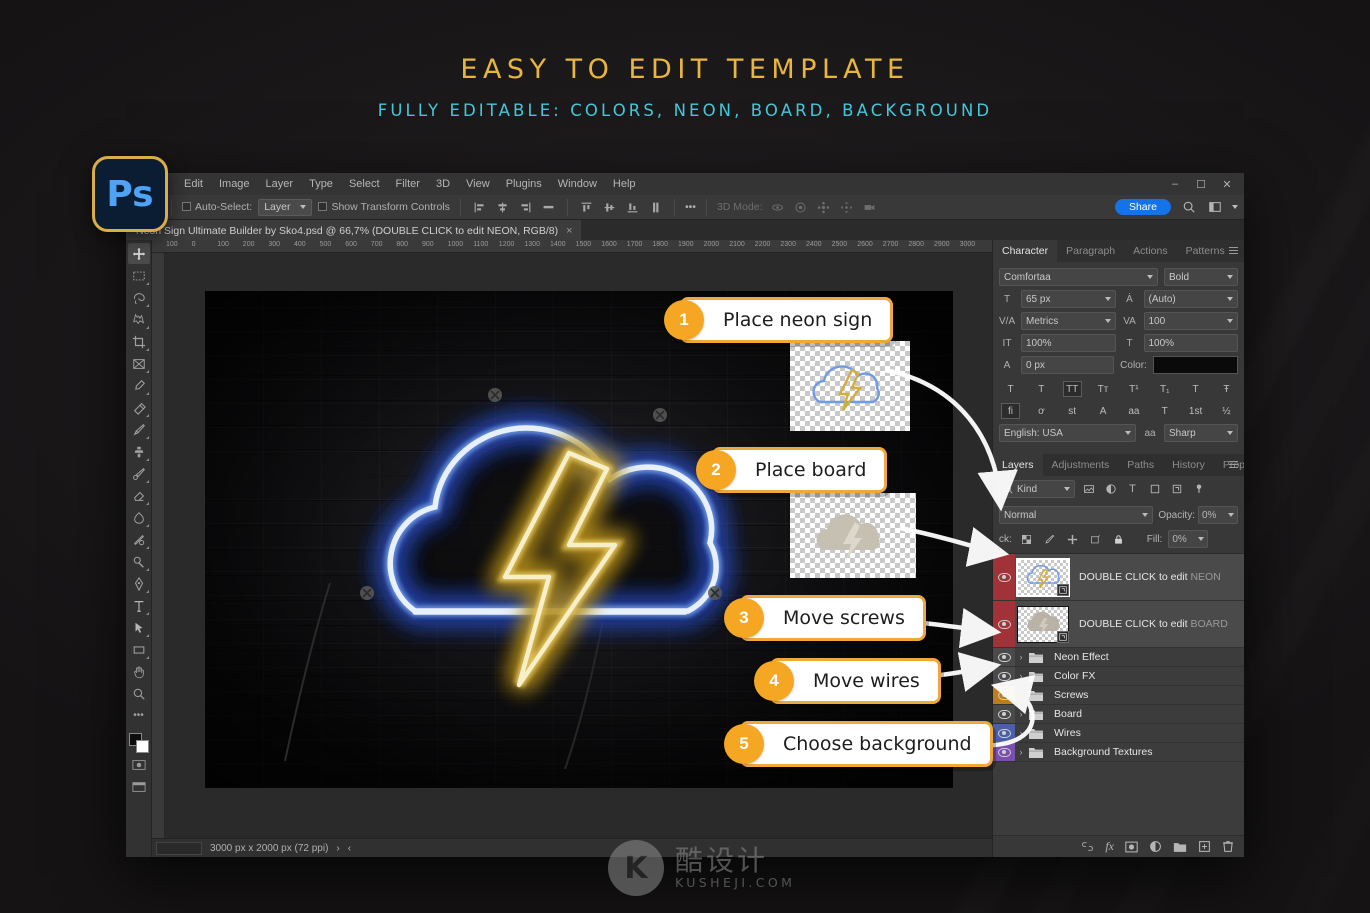 The image size is (1370, 913). Describe the element at coordinates (364, 184) in the screenshot. I see `menu-item-select: Select` at that location.